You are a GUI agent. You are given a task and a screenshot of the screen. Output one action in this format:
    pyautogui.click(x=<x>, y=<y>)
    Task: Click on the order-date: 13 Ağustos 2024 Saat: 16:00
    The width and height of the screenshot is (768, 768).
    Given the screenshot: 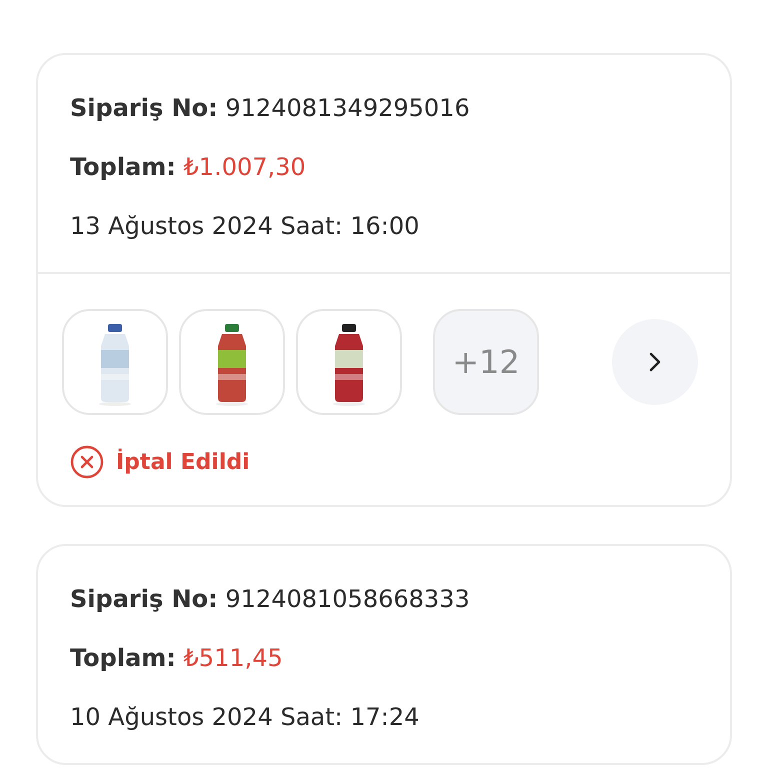 What is the action you would take?
    pyautogui.click(x=245, y=226)
    